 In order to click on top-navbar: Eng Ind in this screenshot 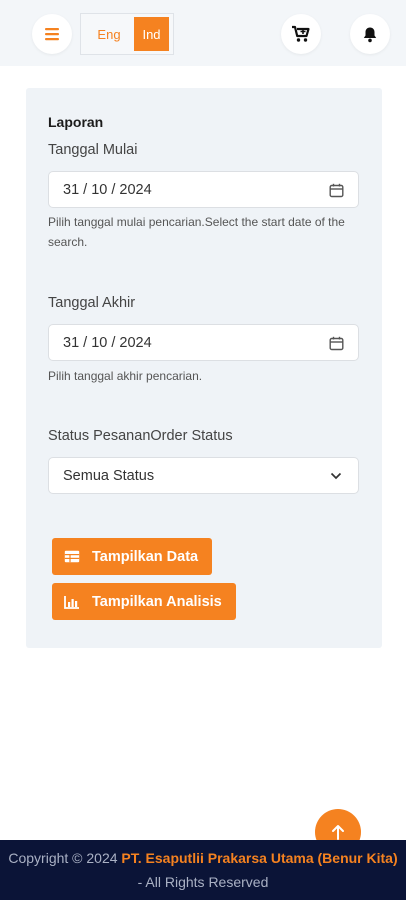, I will do `click(203, 33)`.